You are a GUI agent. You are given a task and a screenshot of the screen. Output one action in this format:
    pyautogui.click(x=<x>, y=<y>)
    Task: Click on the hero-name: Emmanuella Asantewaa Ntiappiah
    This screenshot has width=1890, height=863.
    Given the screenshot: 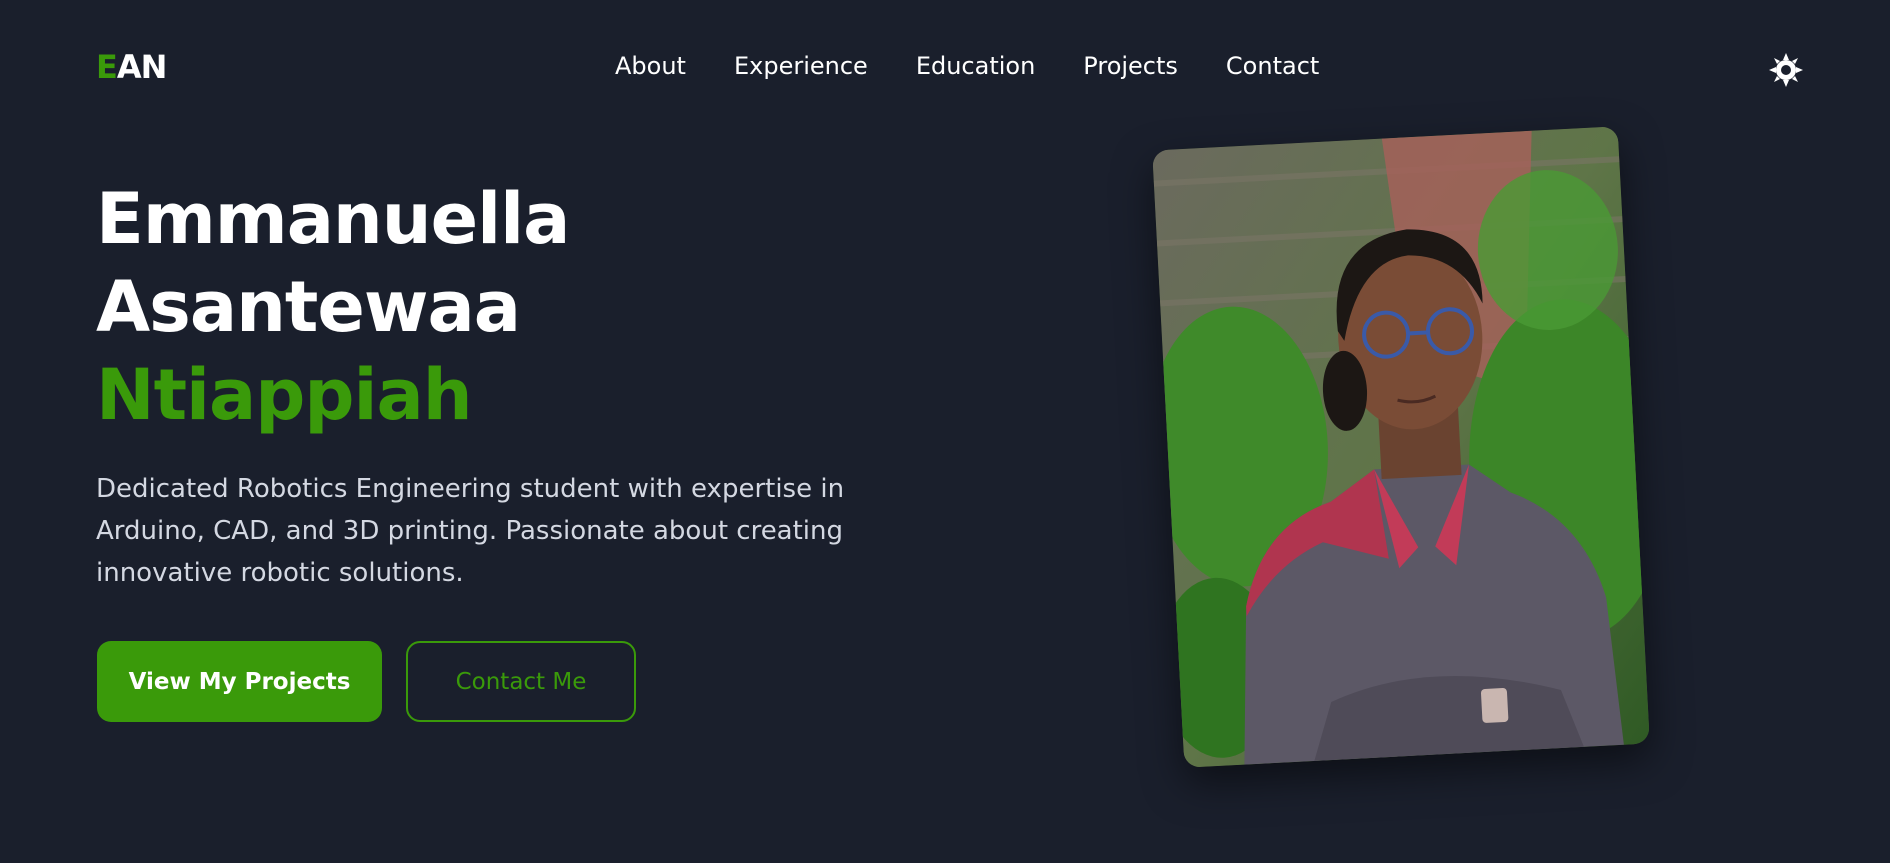 What is the action you would take?
    pyautogui.click(x=333, y=307)
    